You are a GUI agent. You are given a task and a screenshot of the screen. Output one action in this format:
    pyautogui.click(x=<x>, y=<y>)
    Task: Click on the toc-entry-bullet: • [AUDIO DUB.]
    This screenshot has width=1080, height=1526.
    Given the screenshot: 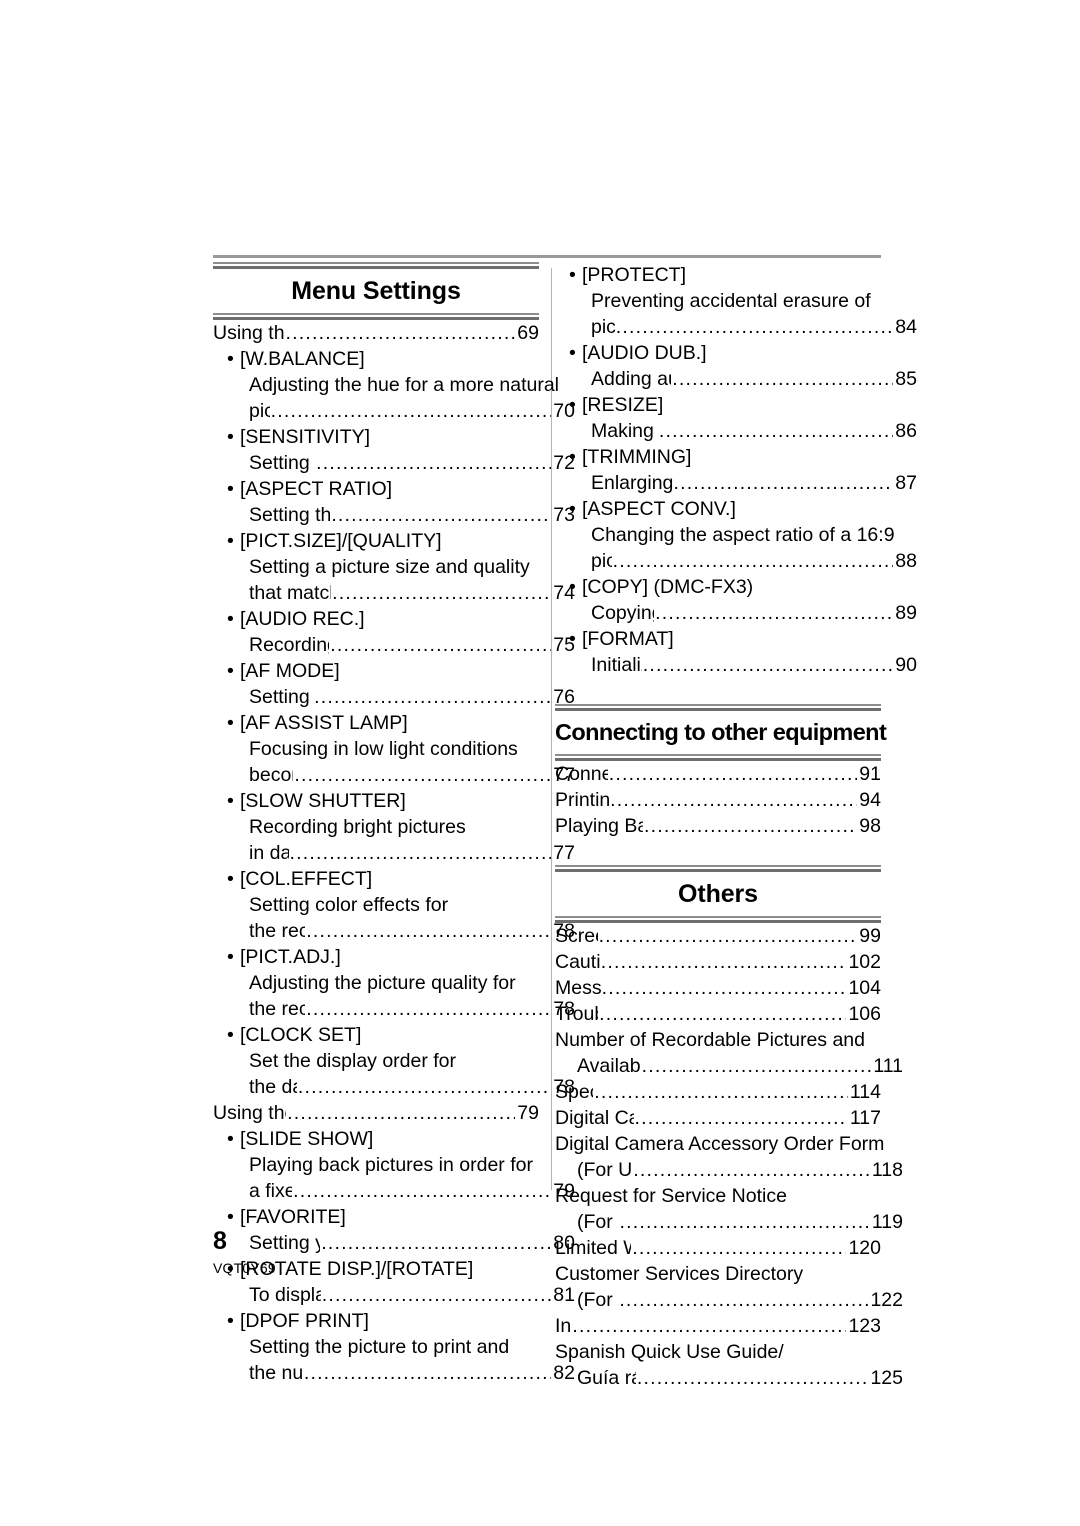 What is the action you would take?
    pyautogui.click(x=725, y=353)
    